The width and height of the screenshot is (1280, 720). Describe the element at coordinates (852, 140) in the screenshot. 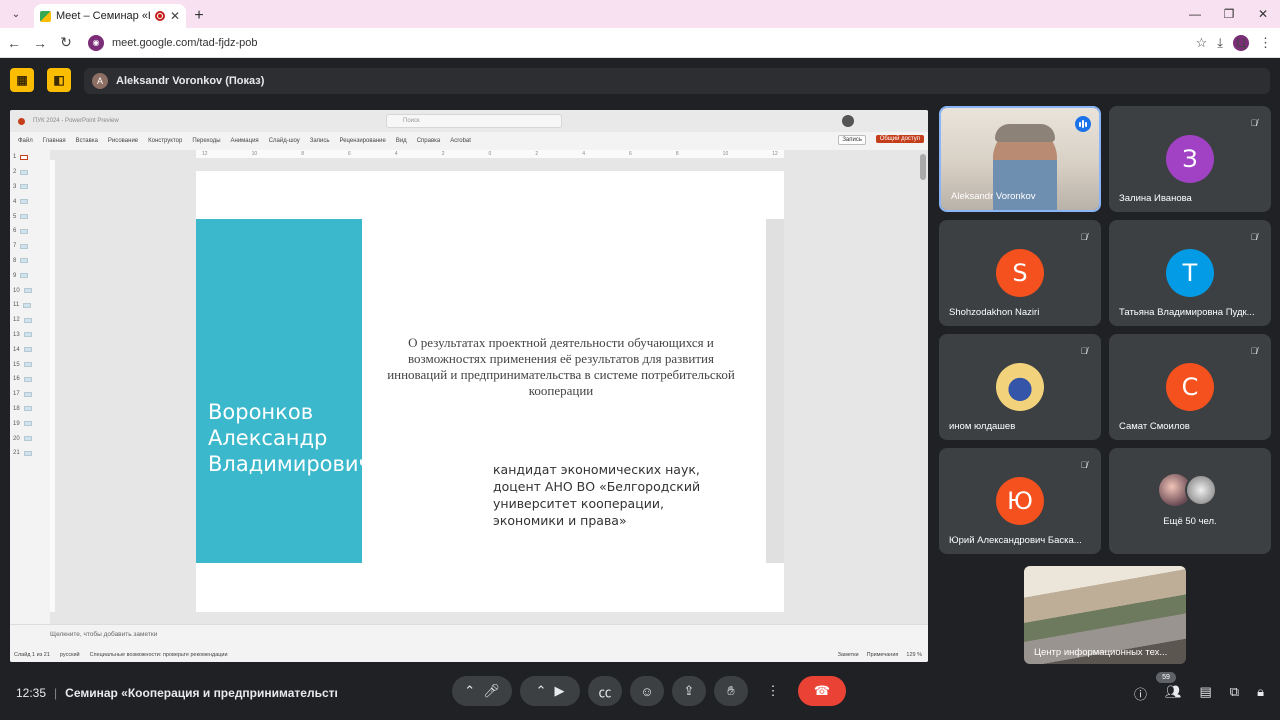

I see `ppt-record-button: Запись` at that location.